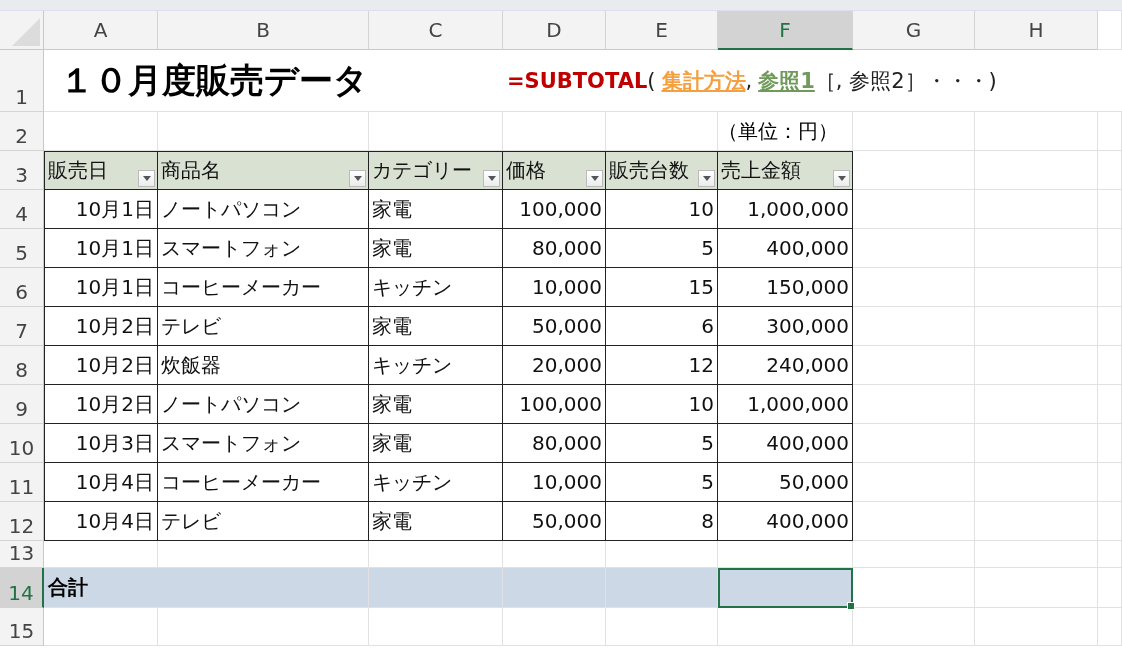 The image size is (1122, 650). I want to click on row-header: 12, so click(22, 521).